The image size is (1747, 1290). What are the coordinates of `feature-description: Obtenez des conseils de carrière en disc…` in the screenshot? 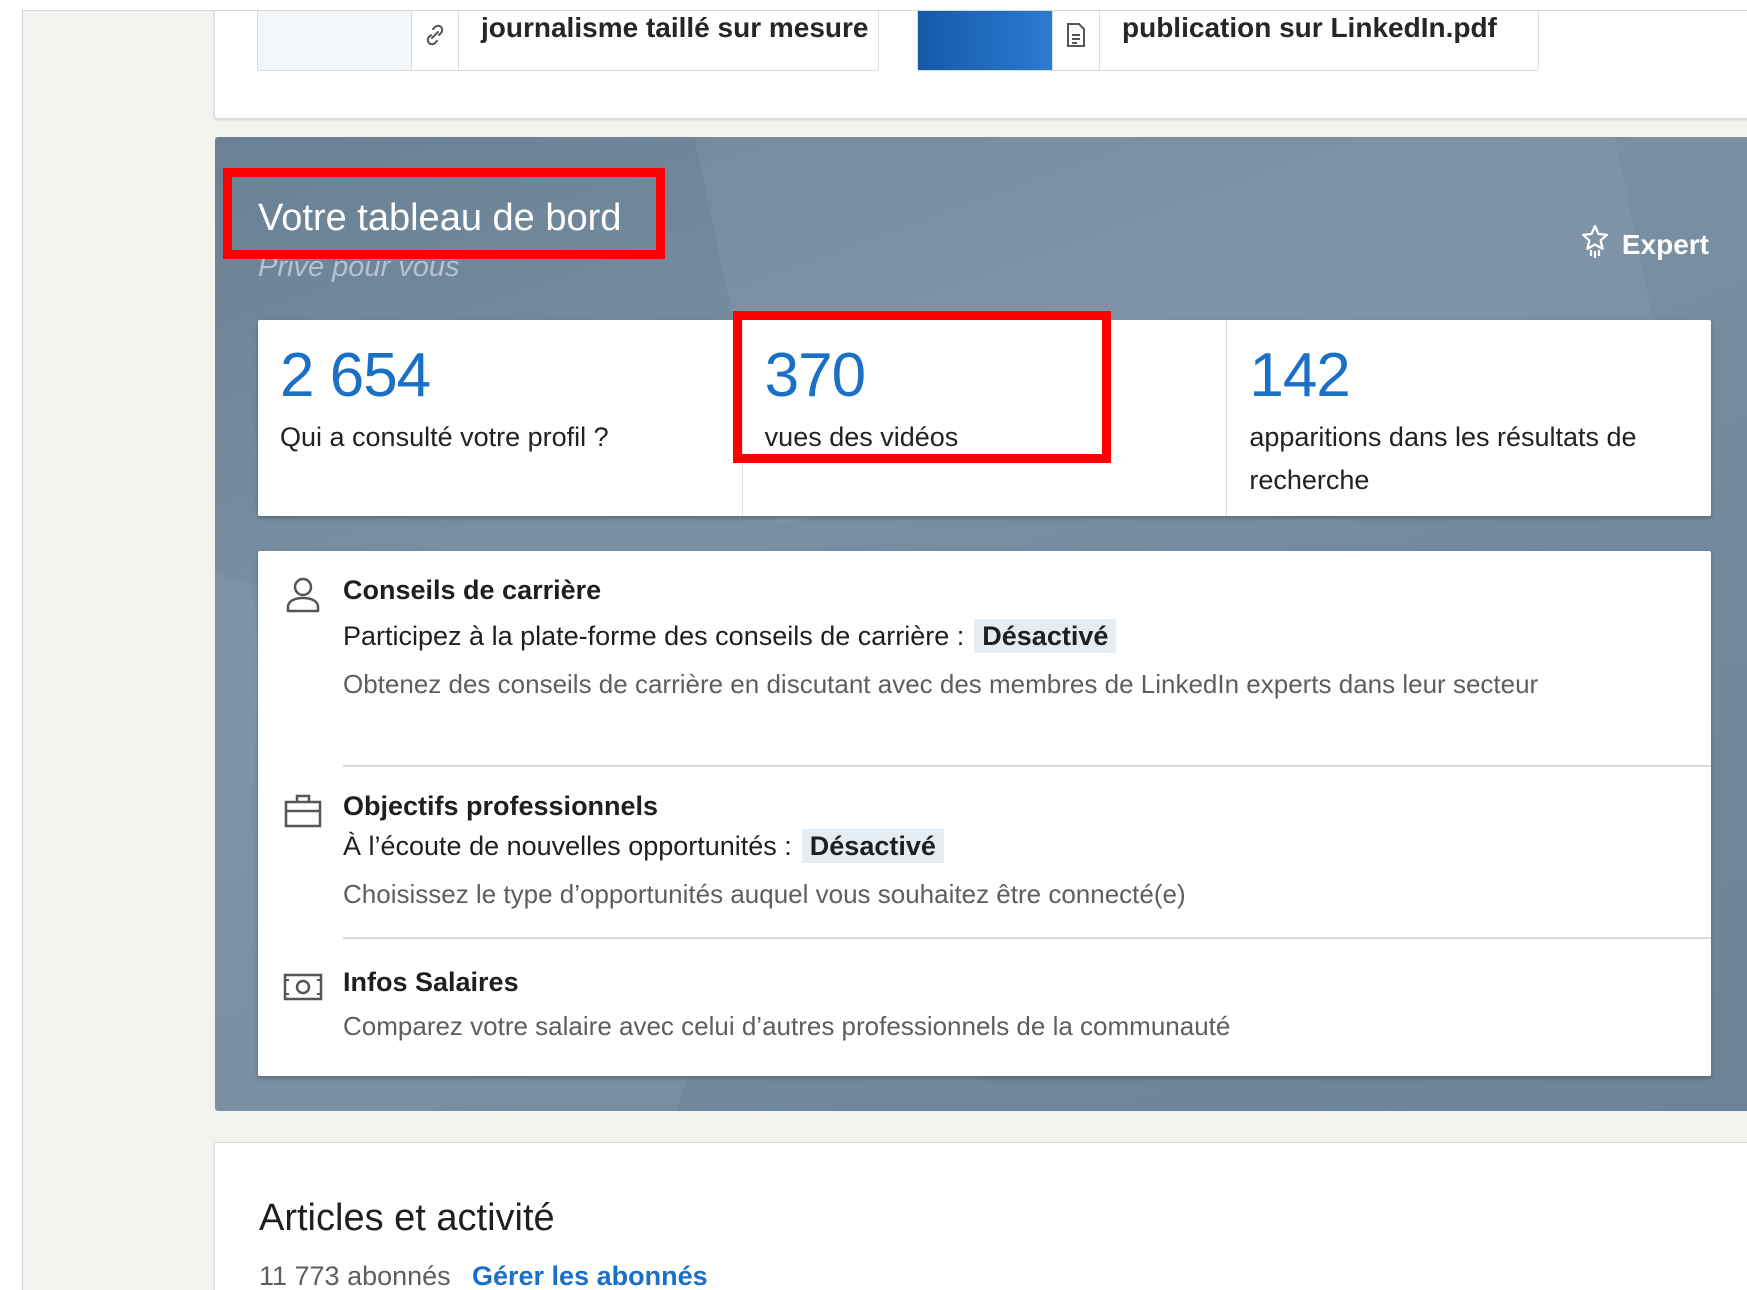 It's located at (941, 684).